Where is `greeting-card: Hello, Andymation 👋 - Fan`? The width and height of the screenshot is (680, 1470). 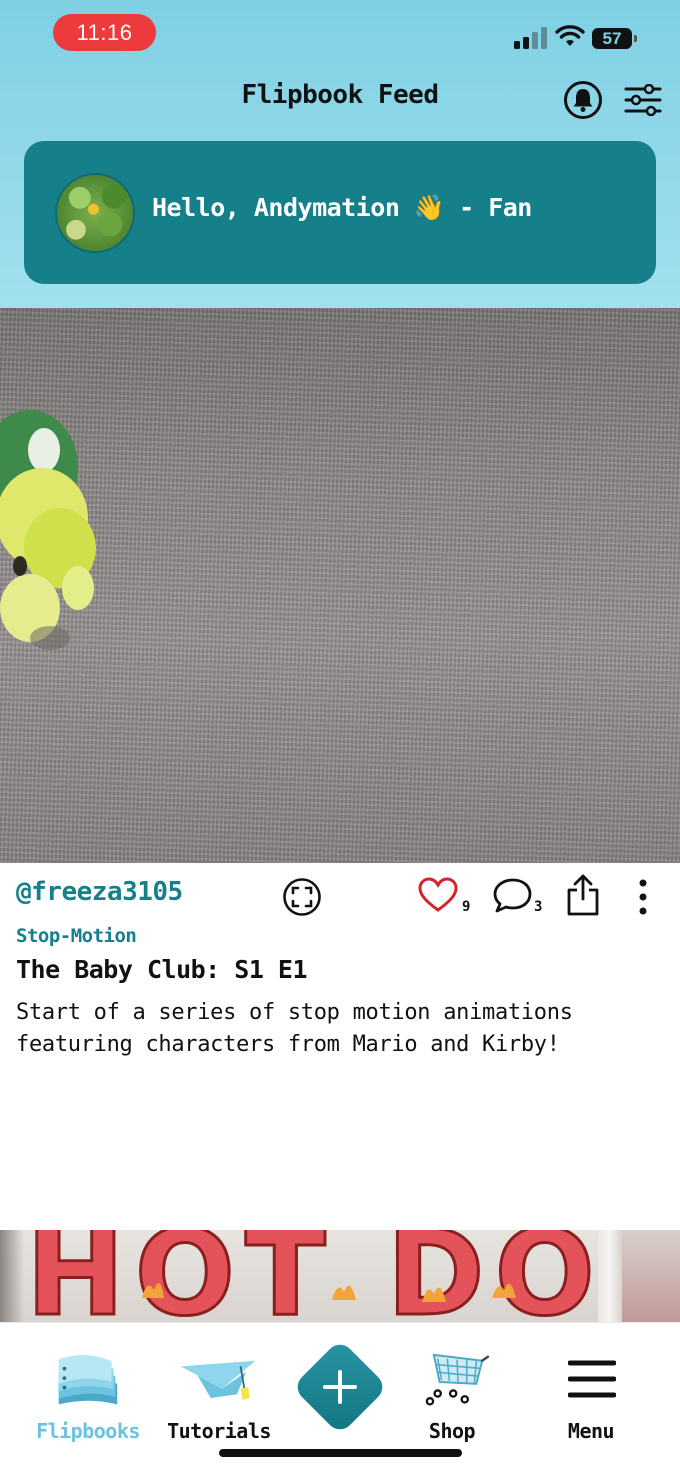 greeting-card: Hello, Andymation 👋 - Fan is located at coordinates (340, 212).